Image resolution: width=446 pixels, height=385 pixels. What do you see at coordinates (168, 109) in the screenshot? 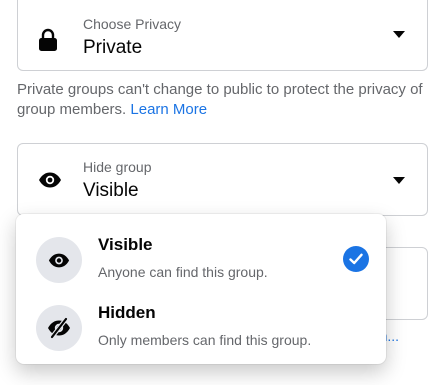
I see `learn-more-link: Learn More` at bounding box center [168, 109].